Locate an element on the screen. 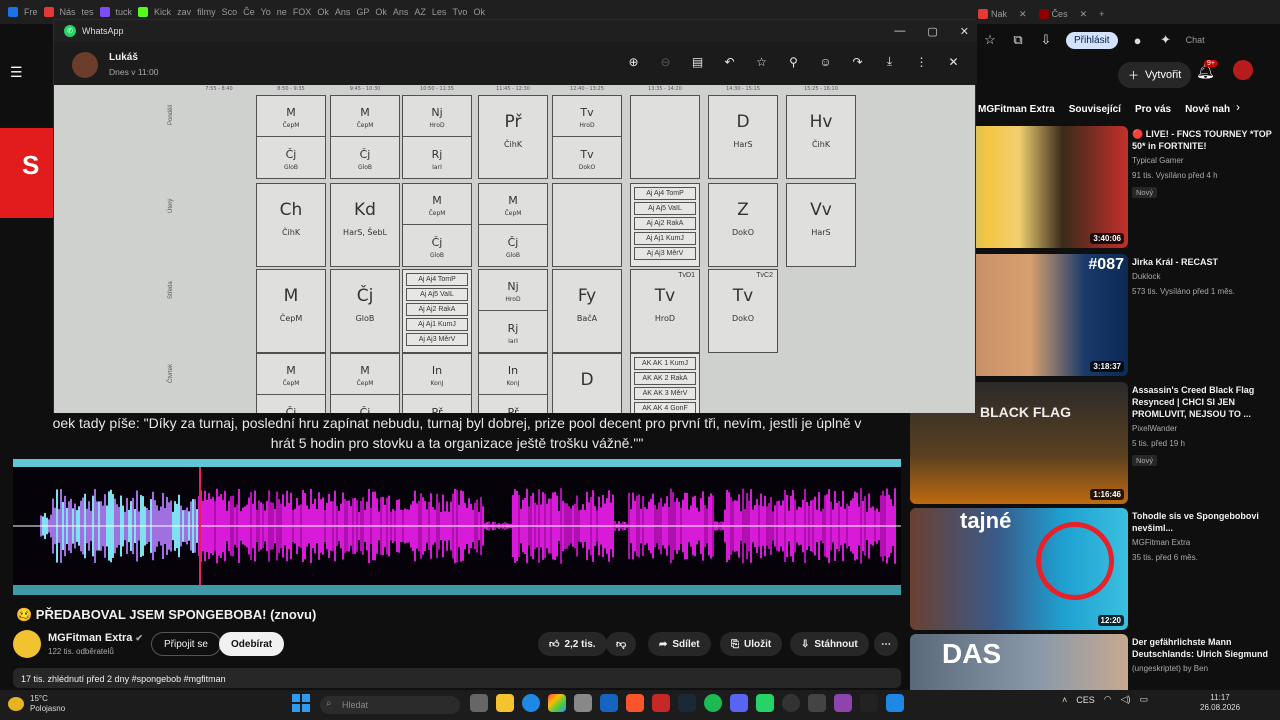 This screenshot has width=1280, height=720. more-vertical-icon: ⋮ is located at coordinates (921, 61).